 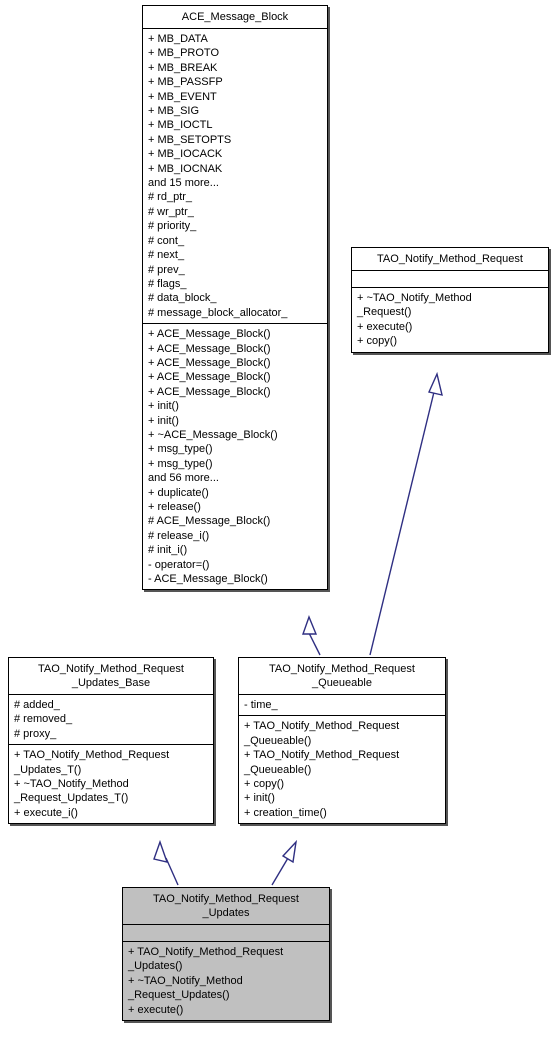 What do you see at coordinates (43, 719) in the screenshot?
I see `attribute-item: # removed_` at bounding box center [43, 719].